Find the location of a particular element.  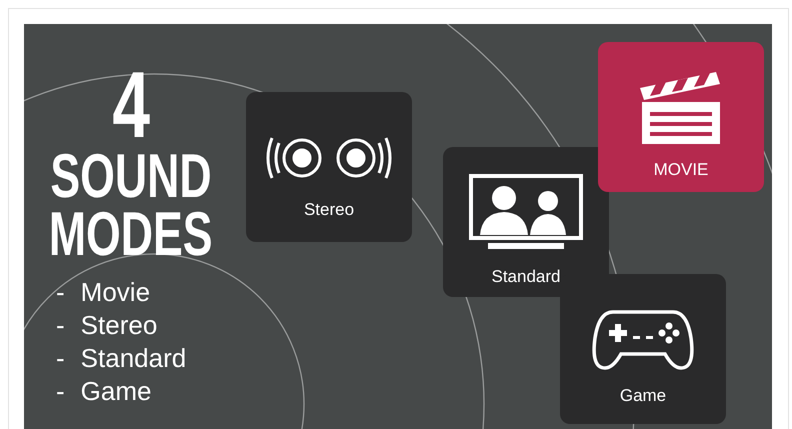

mode-tile: Game is located at coordinates (643, 349).